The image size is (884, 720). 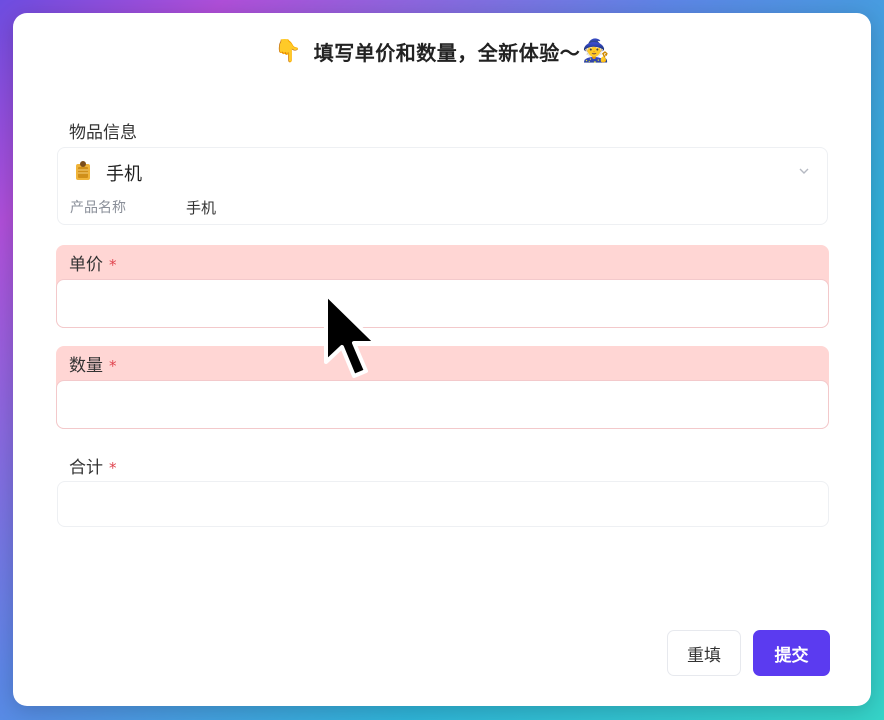 I want to click on unit-price-input, so click(x=442, y=303).